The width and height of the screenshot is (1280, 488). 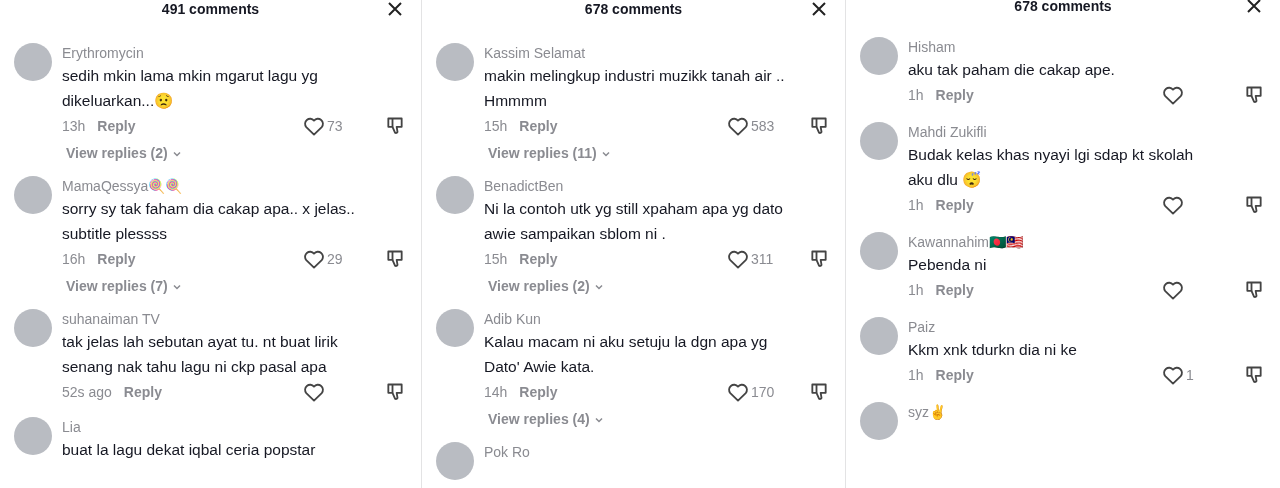 I want to click on comment-text: Kalau macam ni aku setuju la dgn apa yg Dato' Awie kata., so click(x=626, y=354).